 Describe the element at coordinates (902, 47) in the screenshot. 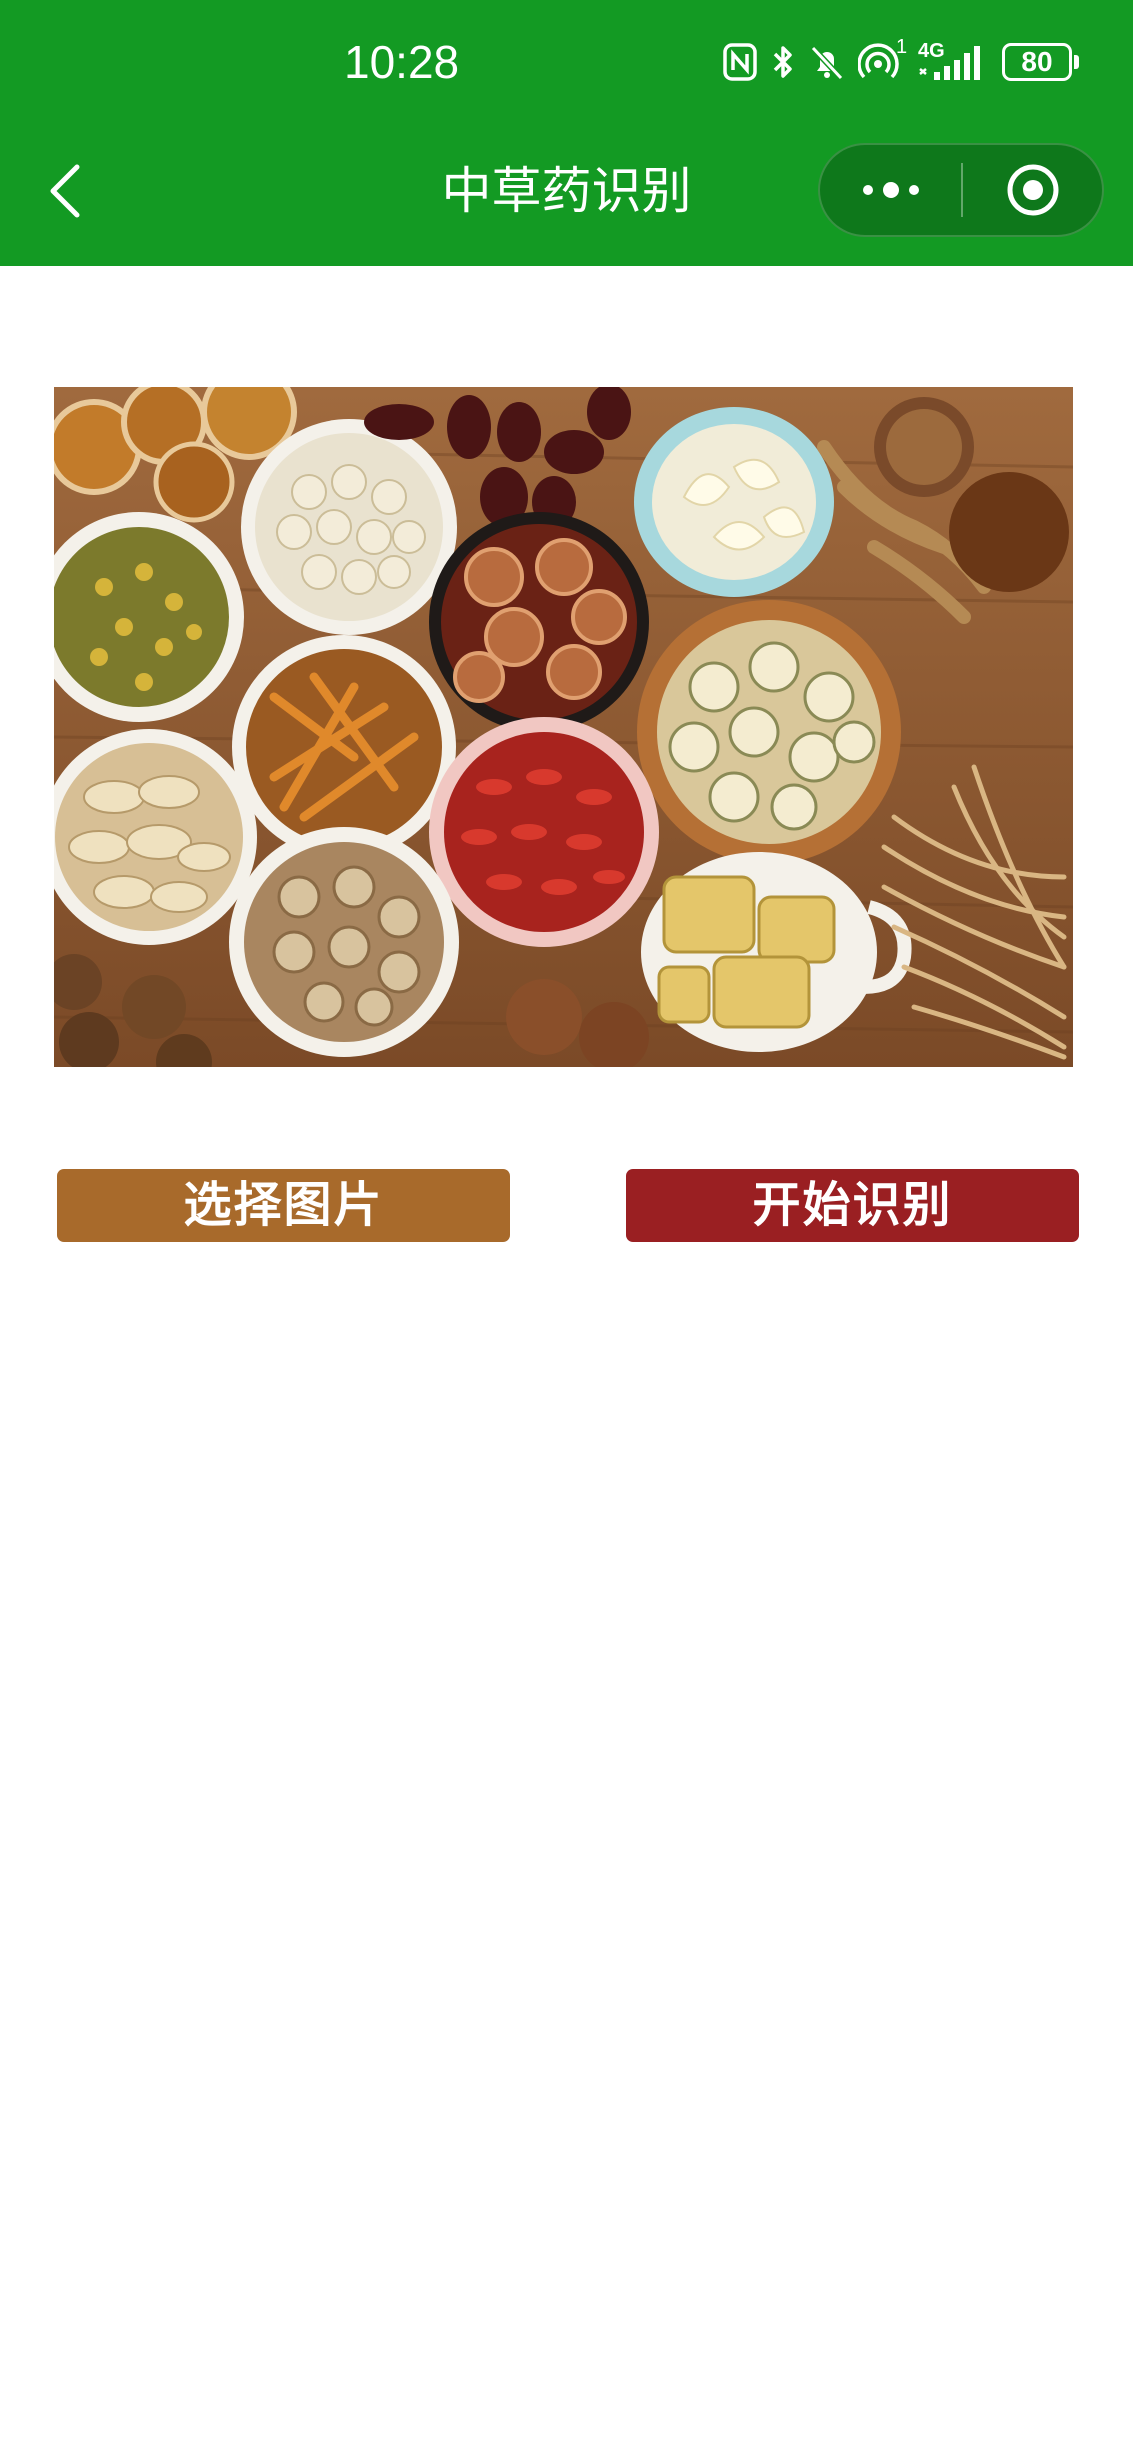

I see `hotspot-count: 1` at that location.